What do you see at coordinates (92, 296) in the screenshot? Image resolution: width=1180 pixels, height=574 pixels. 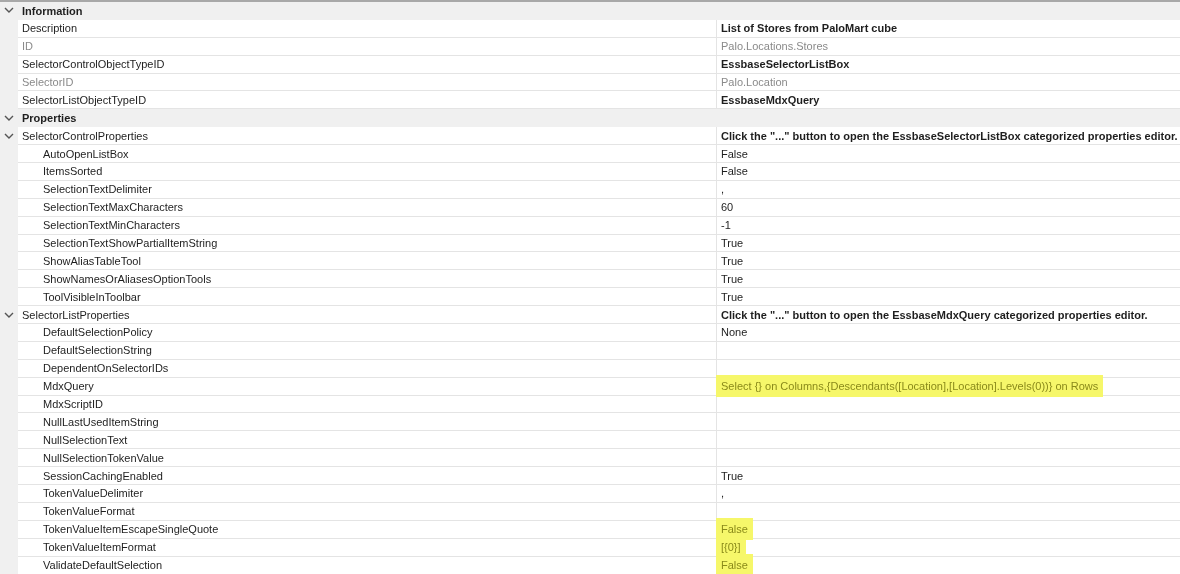 I see `property-name: ToolVisibleInToolbar` at bounding box center [92, 296].